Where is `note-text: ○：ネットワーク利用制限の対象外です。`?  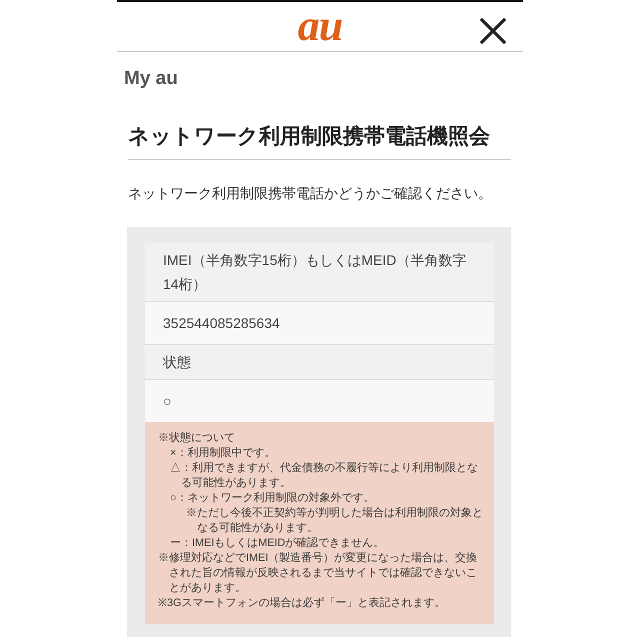
note-text: ○：ネットワーク利用制限の対象外です。 is located at coordinates (273, 498).